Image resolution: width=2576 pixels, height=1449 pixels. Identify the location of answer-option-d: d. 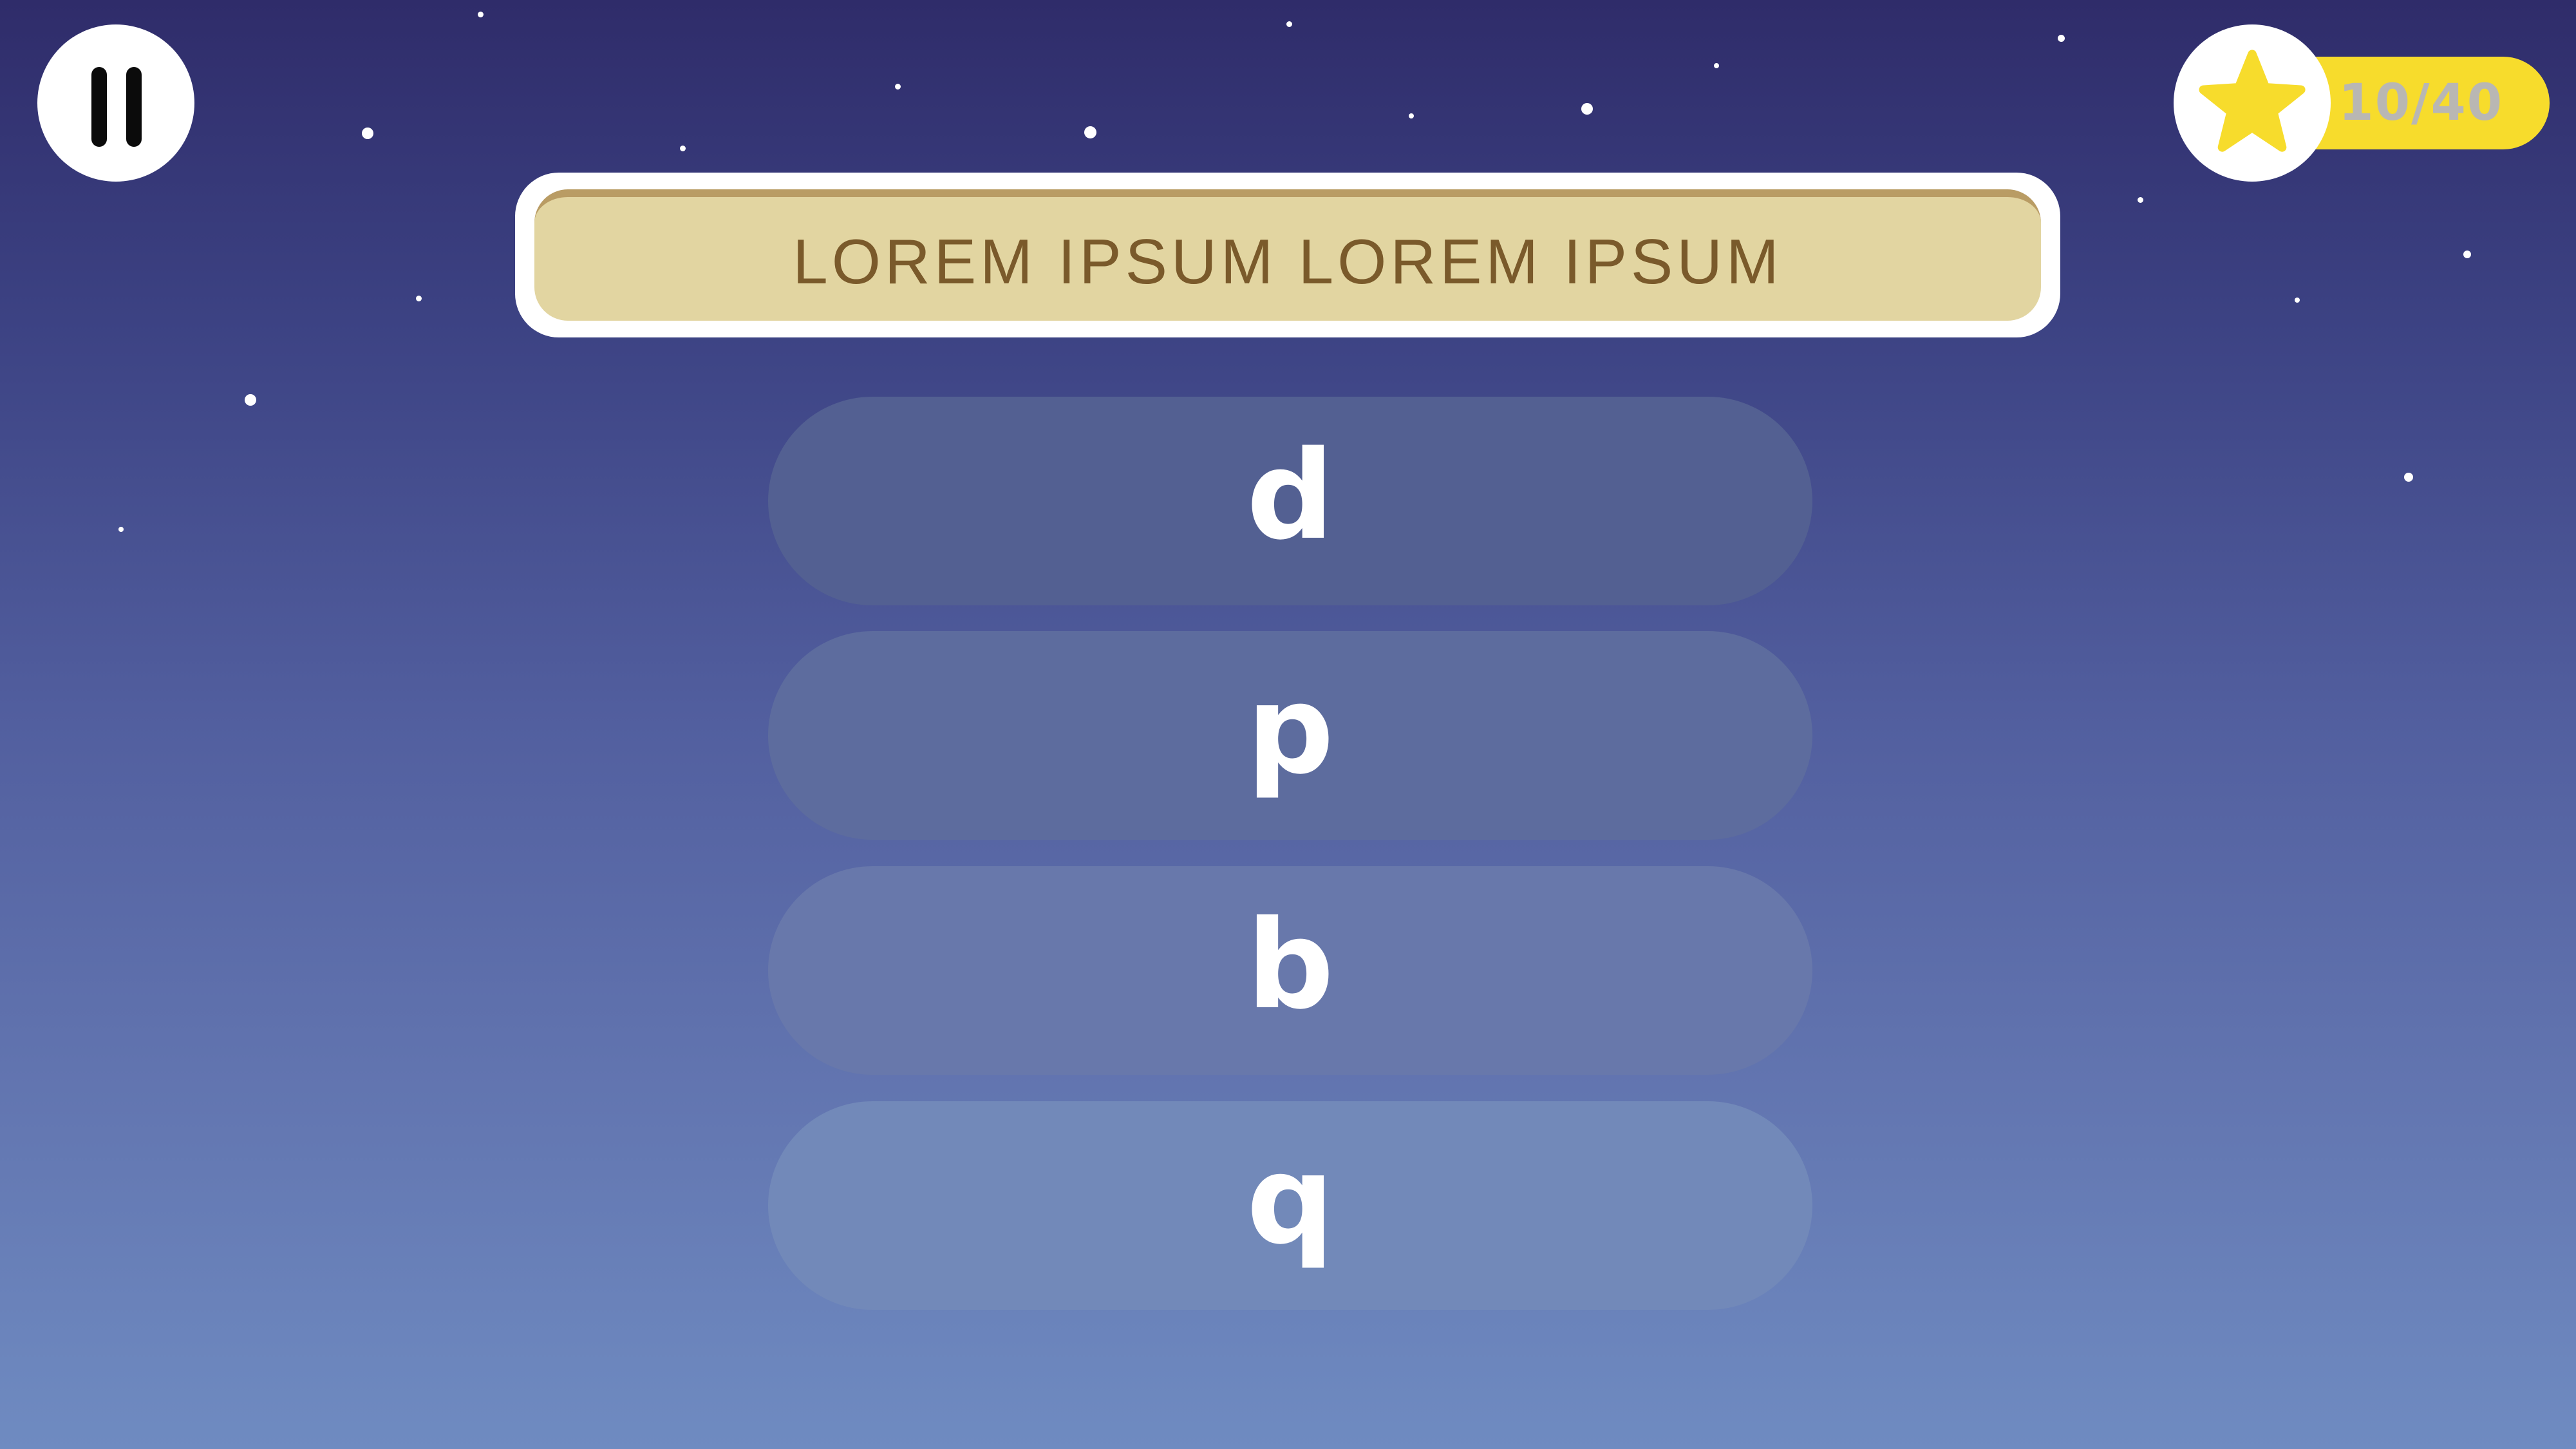
(1290, 501).